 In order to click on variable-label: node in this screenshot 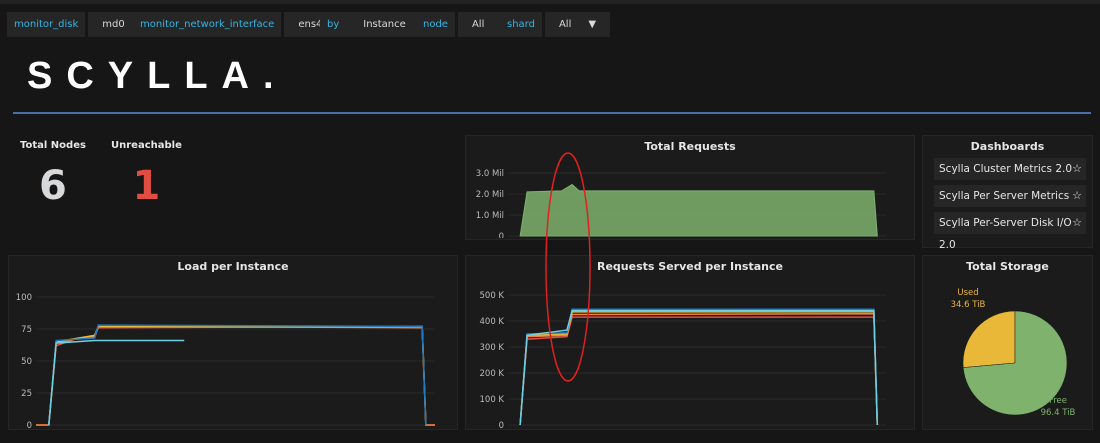, I will do `click(435, 24)`.